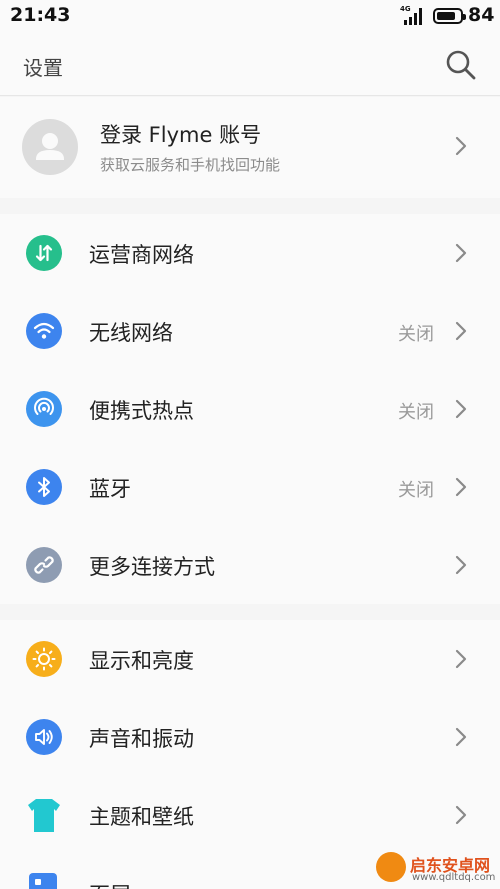  I want to click on bluetooth-icon, so click(44, 487).